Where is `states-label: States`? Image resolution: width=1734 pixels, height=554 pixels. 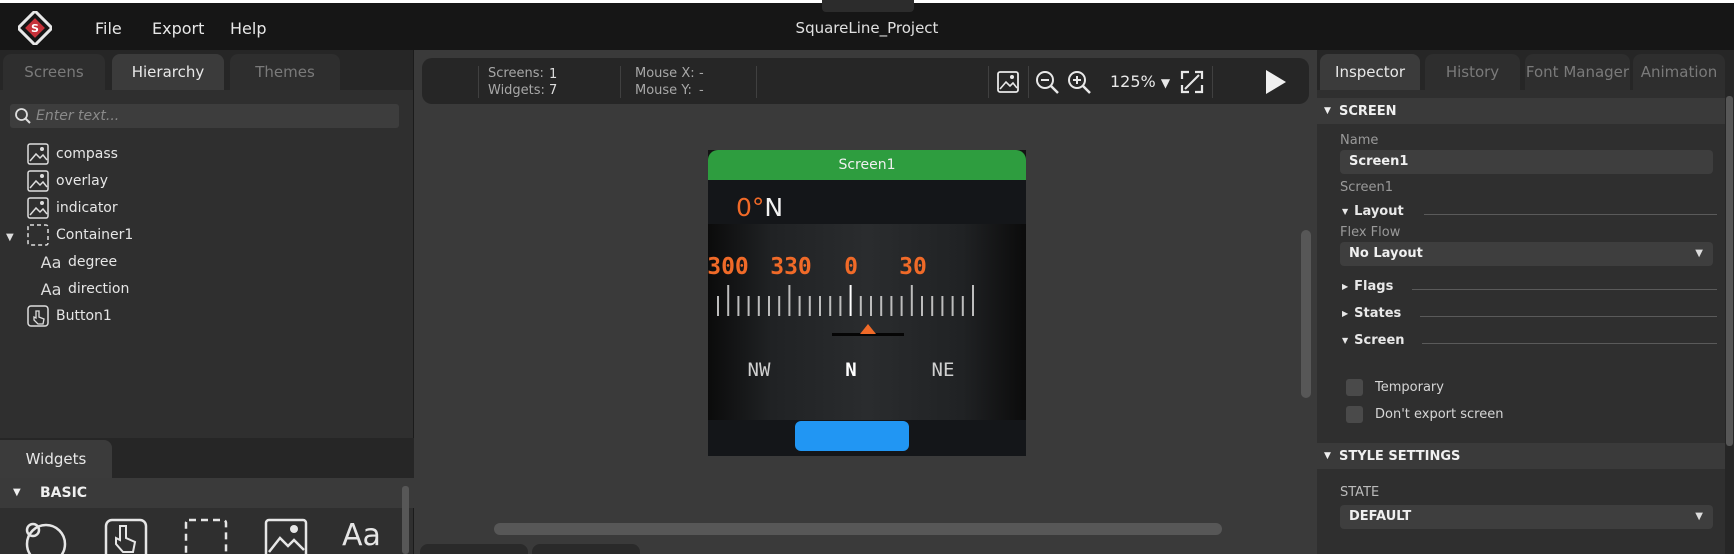
states-label: States is located at coordinates (1378, 313).